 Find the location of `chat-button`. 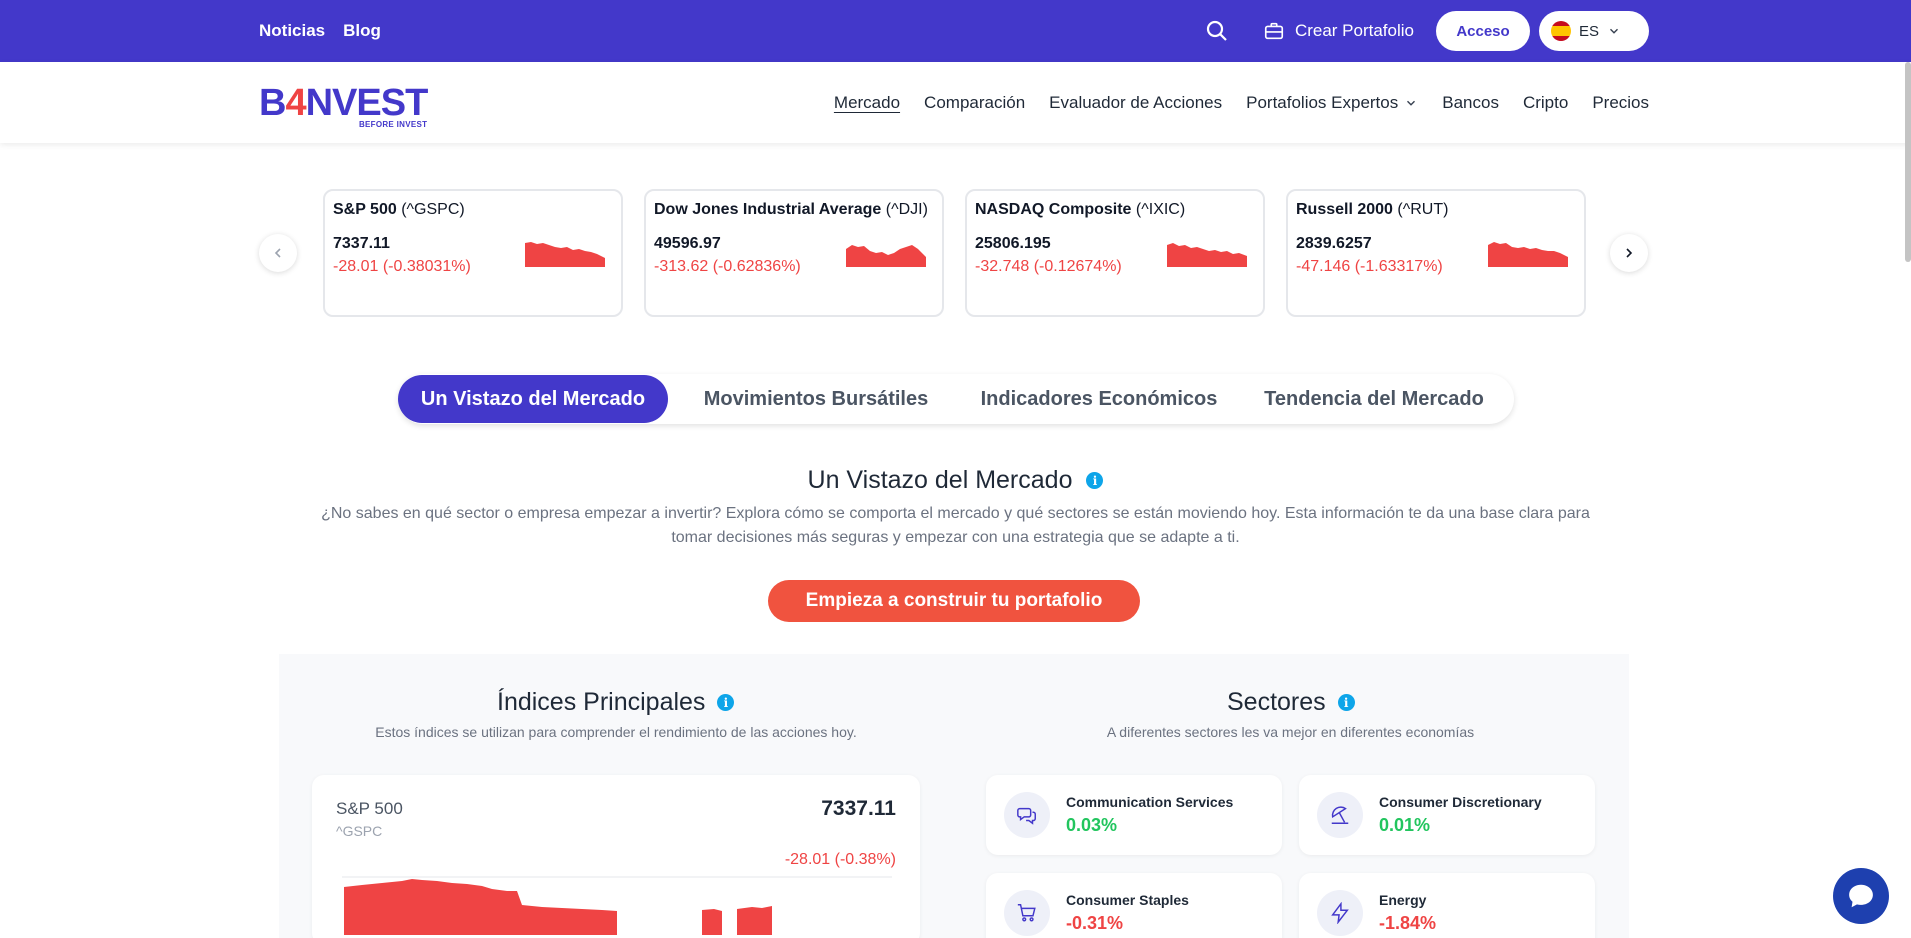

chat-button is located at coordinates (1861, 896).